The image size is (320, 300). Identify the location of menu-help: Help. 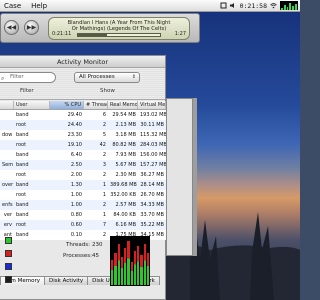
(39, 6).